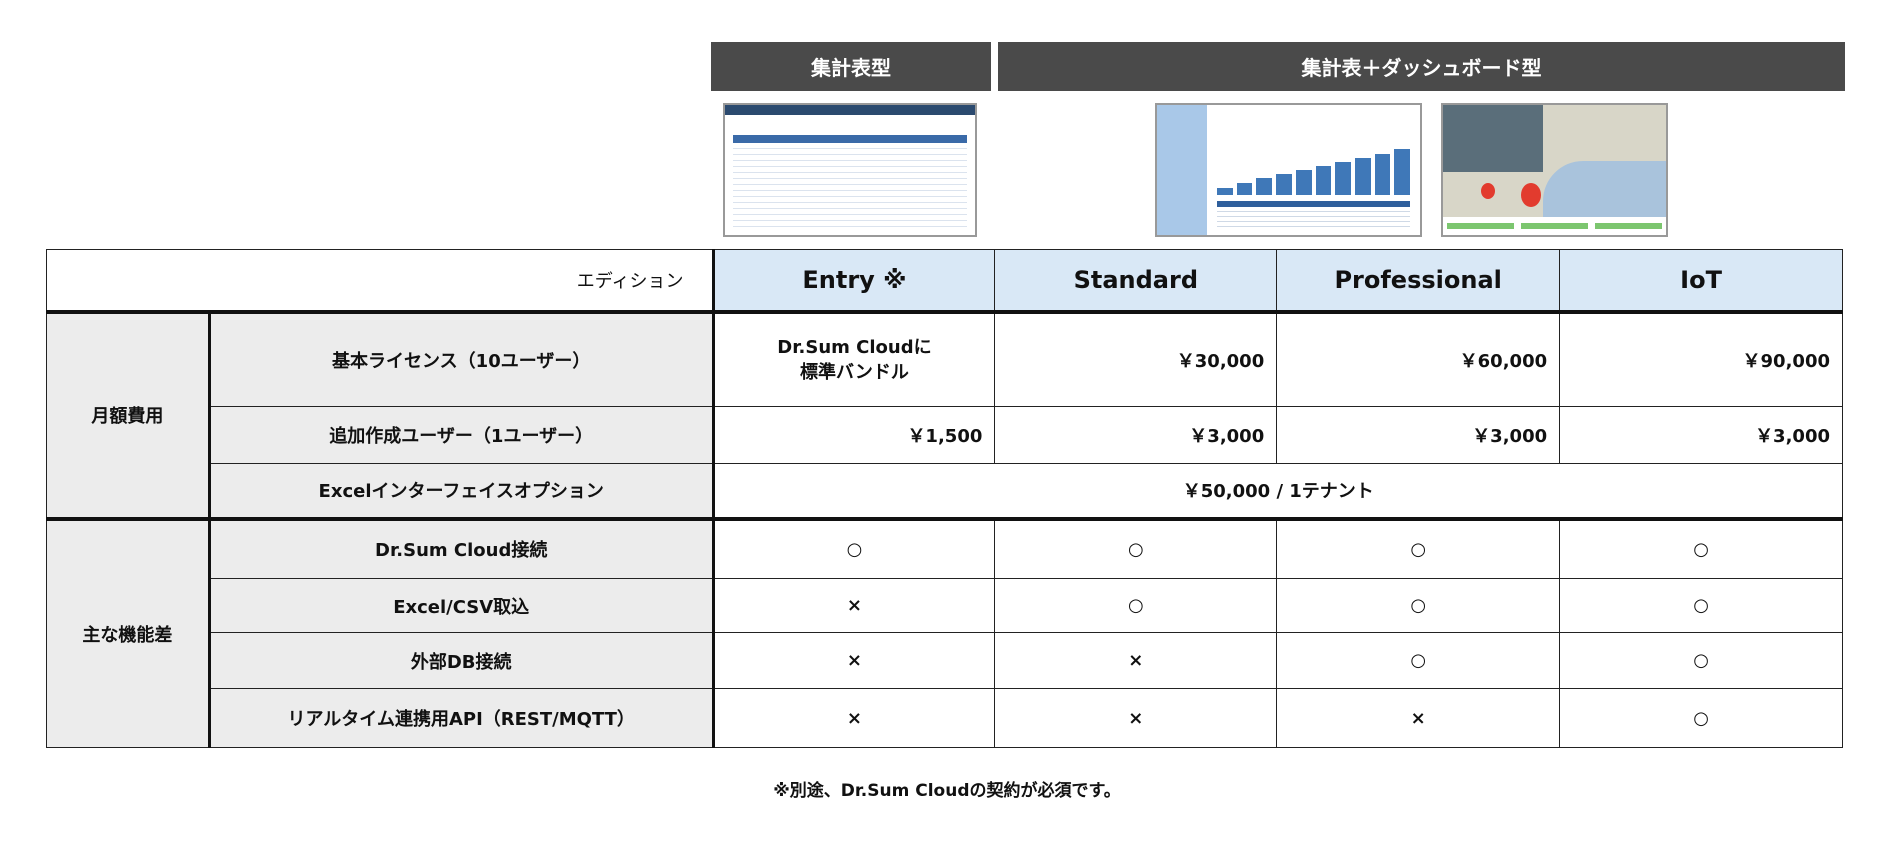 This screenshot has width=1894, height=848. What do you see at coordinates (1277, 492) in the screenshot?
I see `cell: ￥50,000 / 1テナント` at bounding box center [1277, 492].